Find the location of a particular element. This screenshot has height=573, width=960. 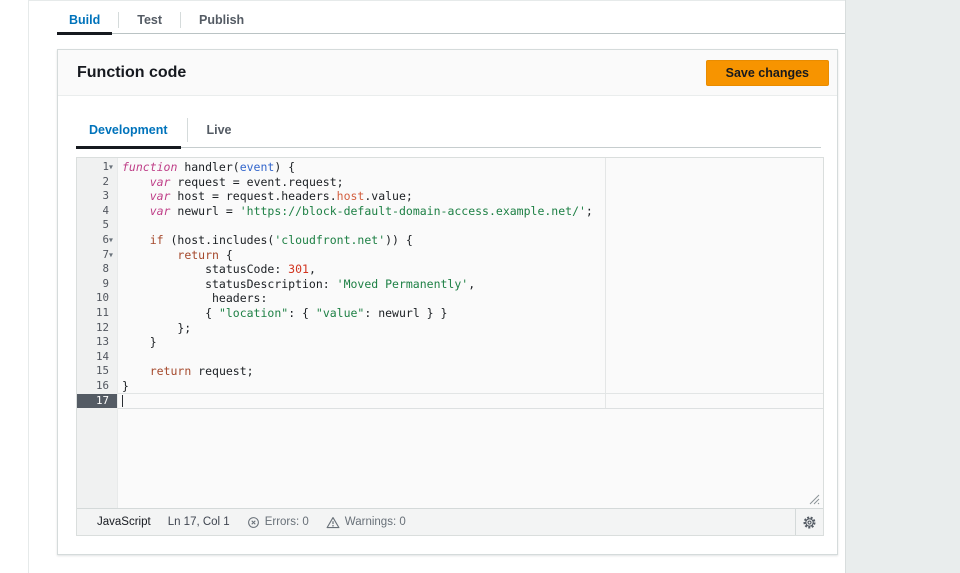

page-tabs: Build Test Publish is located at coordinates (451, 21).